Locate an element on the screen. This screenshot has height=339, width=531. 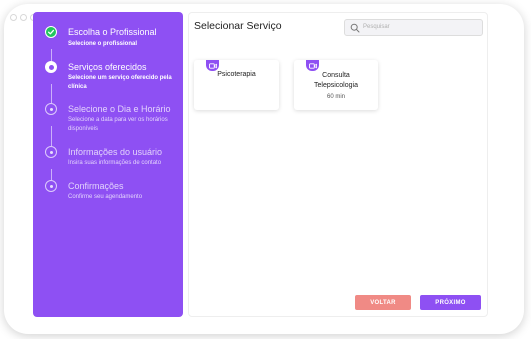
service-card-telepsicologia: Consulta Telepsicologia 60 min is located at coordinates (336, 85).